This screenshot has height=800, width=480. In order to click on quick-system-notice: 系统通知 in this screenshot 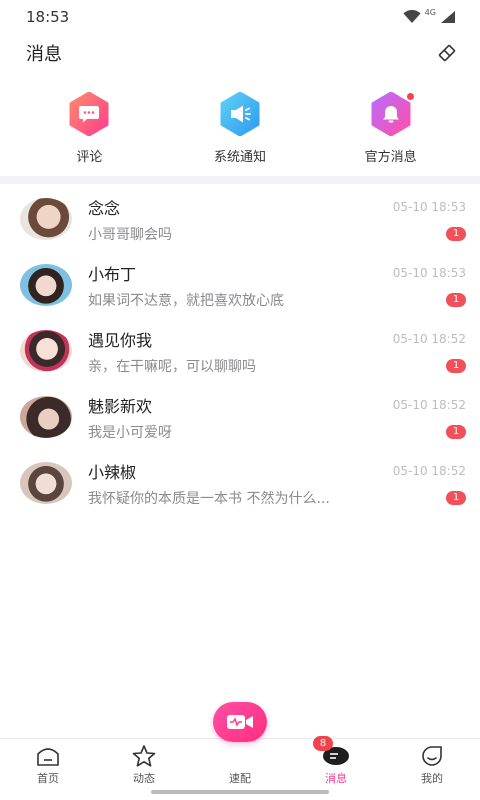, I will do `click(240, 128)`.